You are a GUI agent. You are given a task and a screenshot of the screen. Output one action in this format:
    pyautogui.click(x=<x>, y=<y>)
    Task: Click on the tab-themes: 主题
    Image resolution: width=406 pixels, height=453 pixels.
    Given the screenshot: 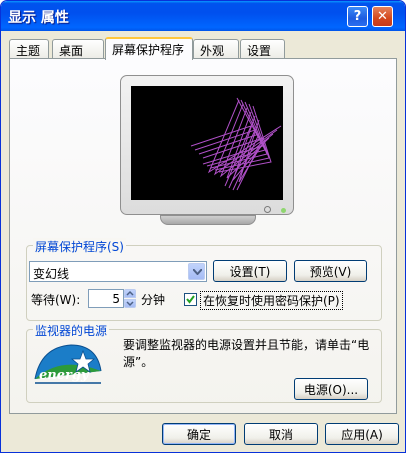 What is the action you would take?
    pyautogui.click(x=29, y=49)
    